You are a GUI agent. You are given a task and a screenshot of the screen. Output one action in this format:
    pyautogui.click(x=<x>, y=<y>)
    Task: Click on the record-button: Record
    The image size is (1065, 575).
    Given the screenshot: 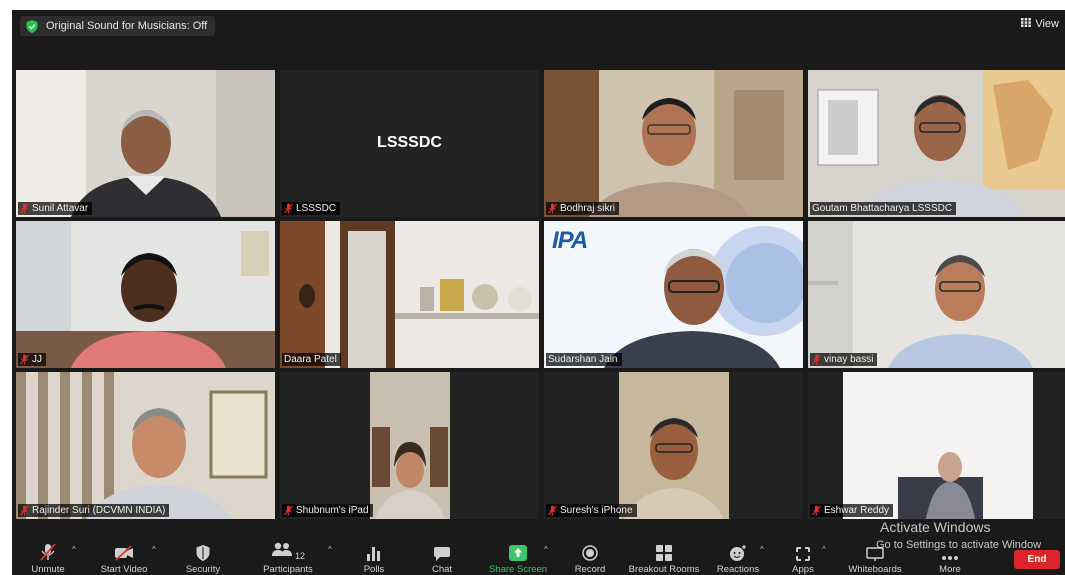 What is the action you would take?
    pyautogui.click(x=590, y=556)
    